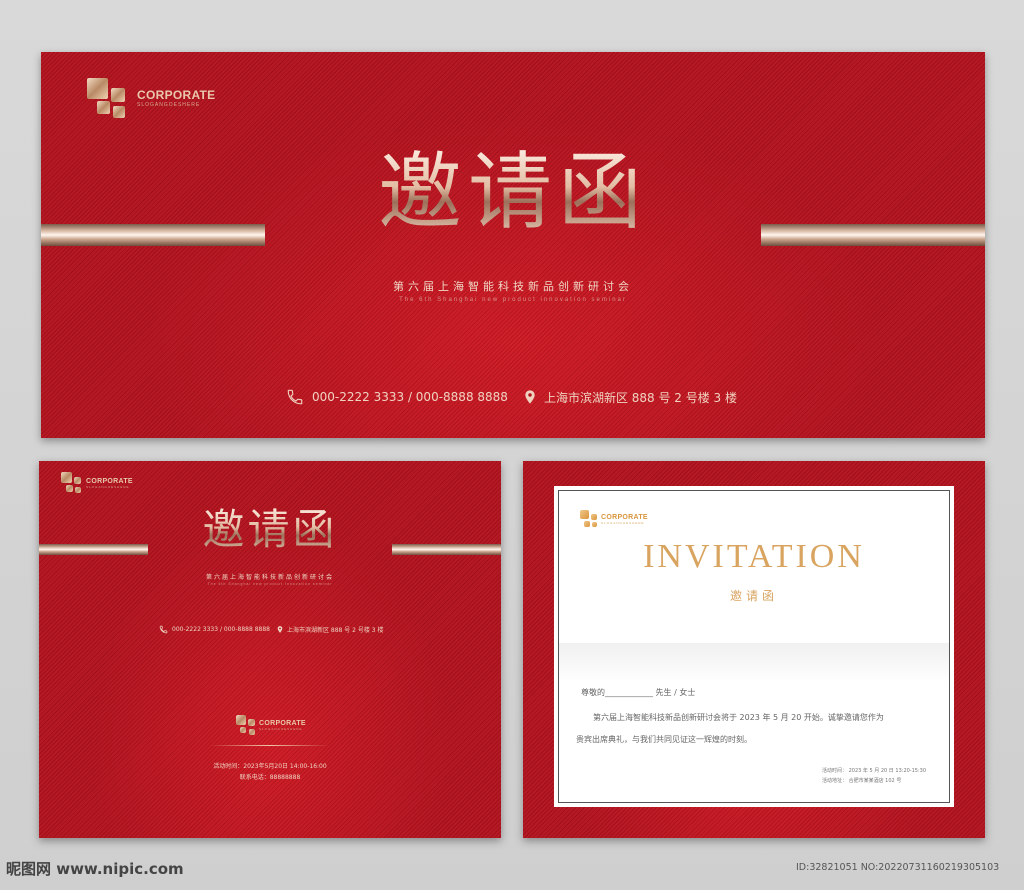  I want to click on card-left-footer-logo: CORPORATE SLOGANGOESHERE, so click(271, 725).